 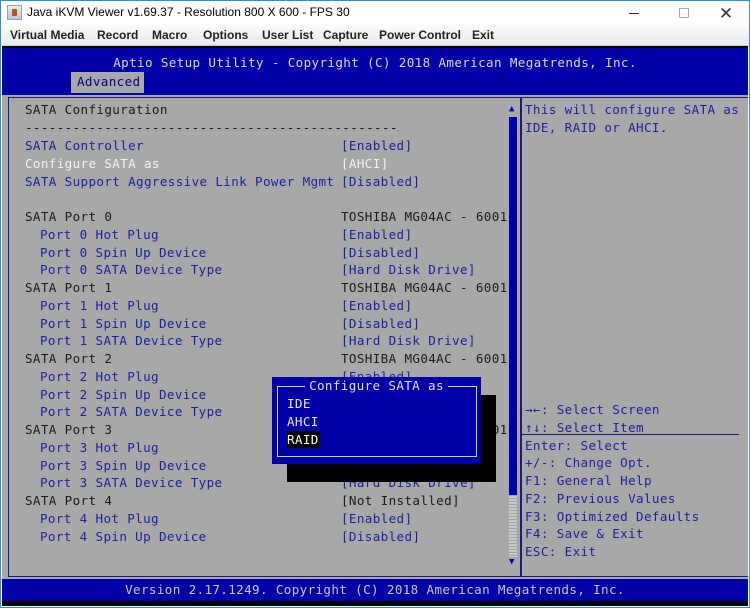 What do you see at coordinates (123, 466) in the screenshot?
I see `setting-label: Port 3 Spin Up Device` at bounding box center [123, 466].